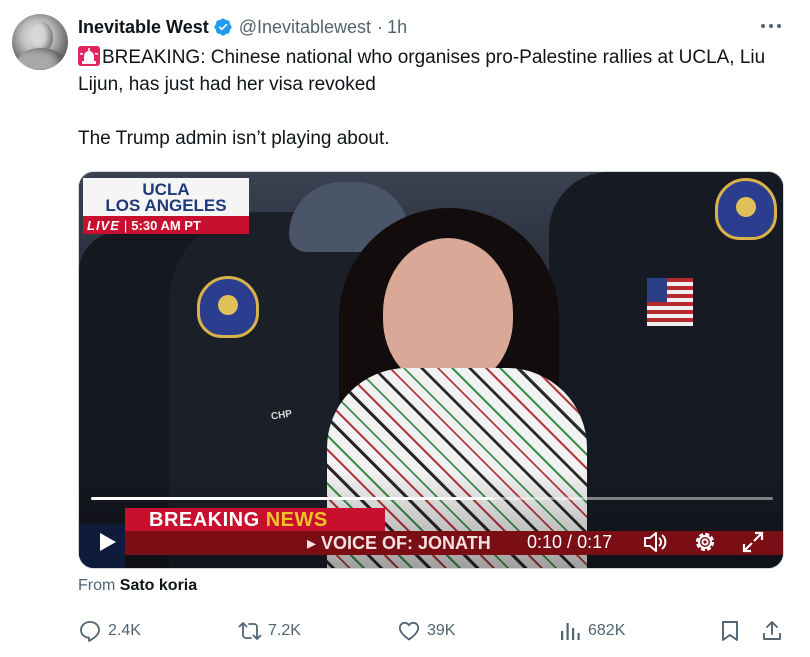  I want to click on heart-icon, so click(409, 631).